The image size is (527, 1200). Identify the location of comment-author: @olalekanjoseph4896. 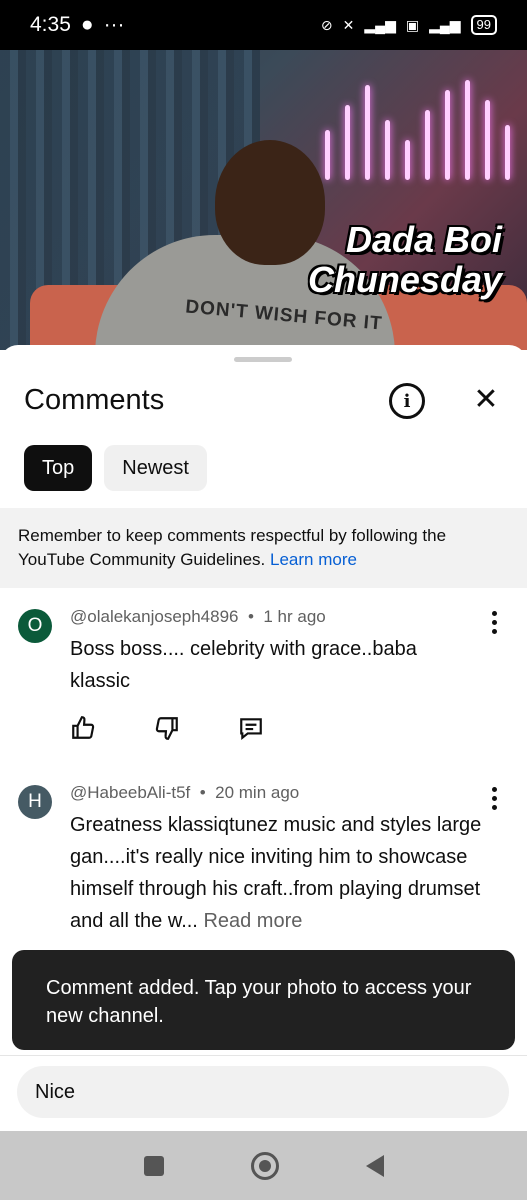
(154, 616).